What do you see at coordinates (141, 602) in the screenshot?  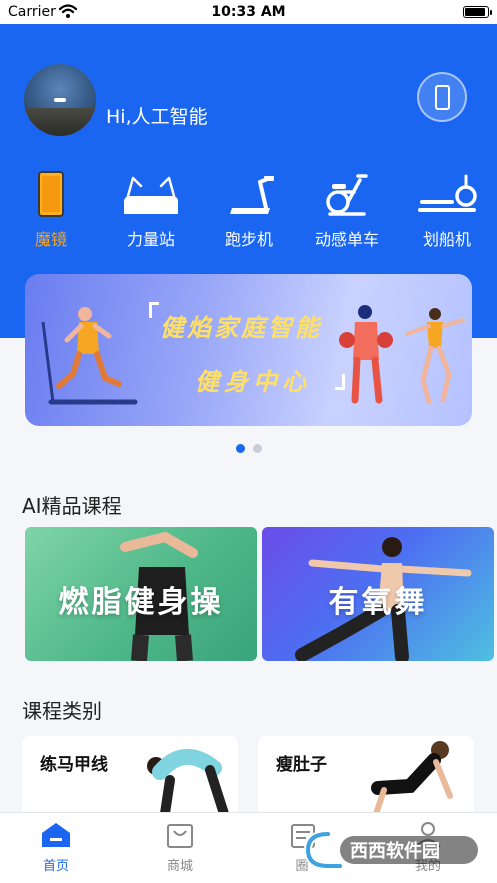 I see `course-title: 燃脂健身操` at bounding box center [141, 602].